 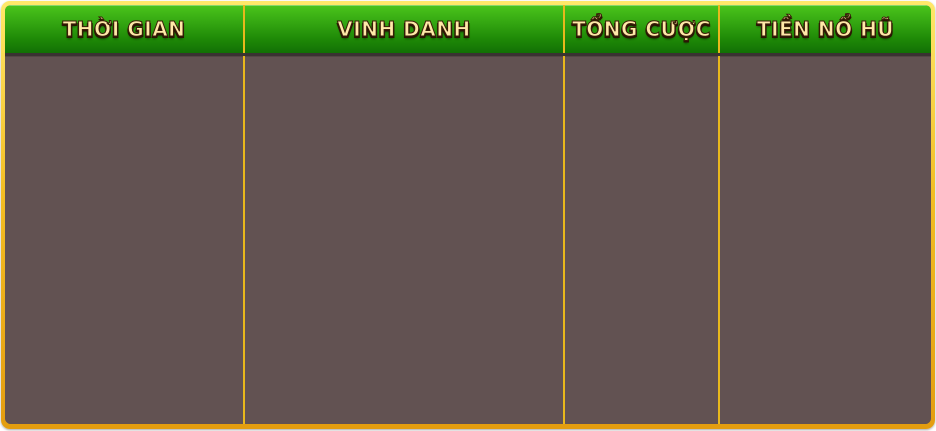 What do you see at coordinates (125, 29) in the screenshot?
I see `column-header-time: THỜI GIAN` at bounding box center [125, 29].